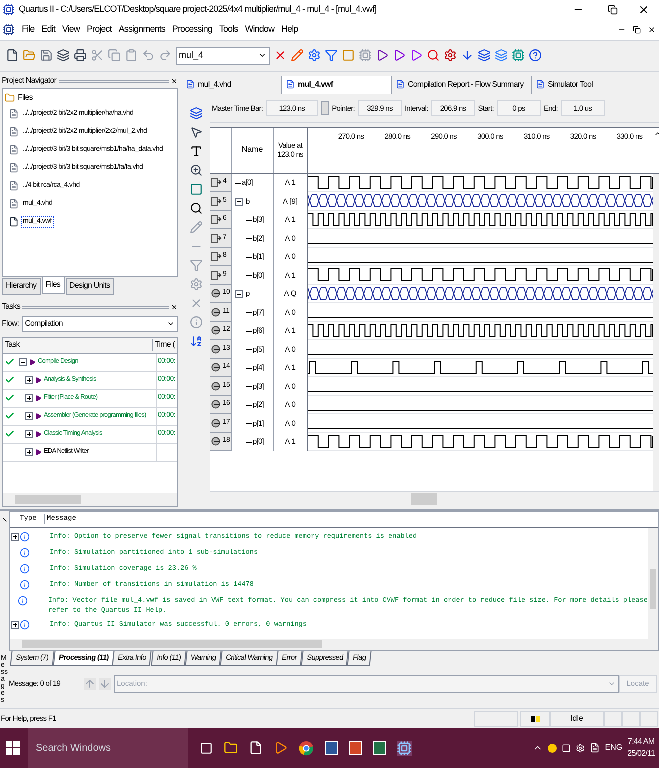 The image size is (659, 768). What do you see at coordinates (614, 748) in the screenshot?
I see `language-indicator: ENG` at bounding box center [614, 748].